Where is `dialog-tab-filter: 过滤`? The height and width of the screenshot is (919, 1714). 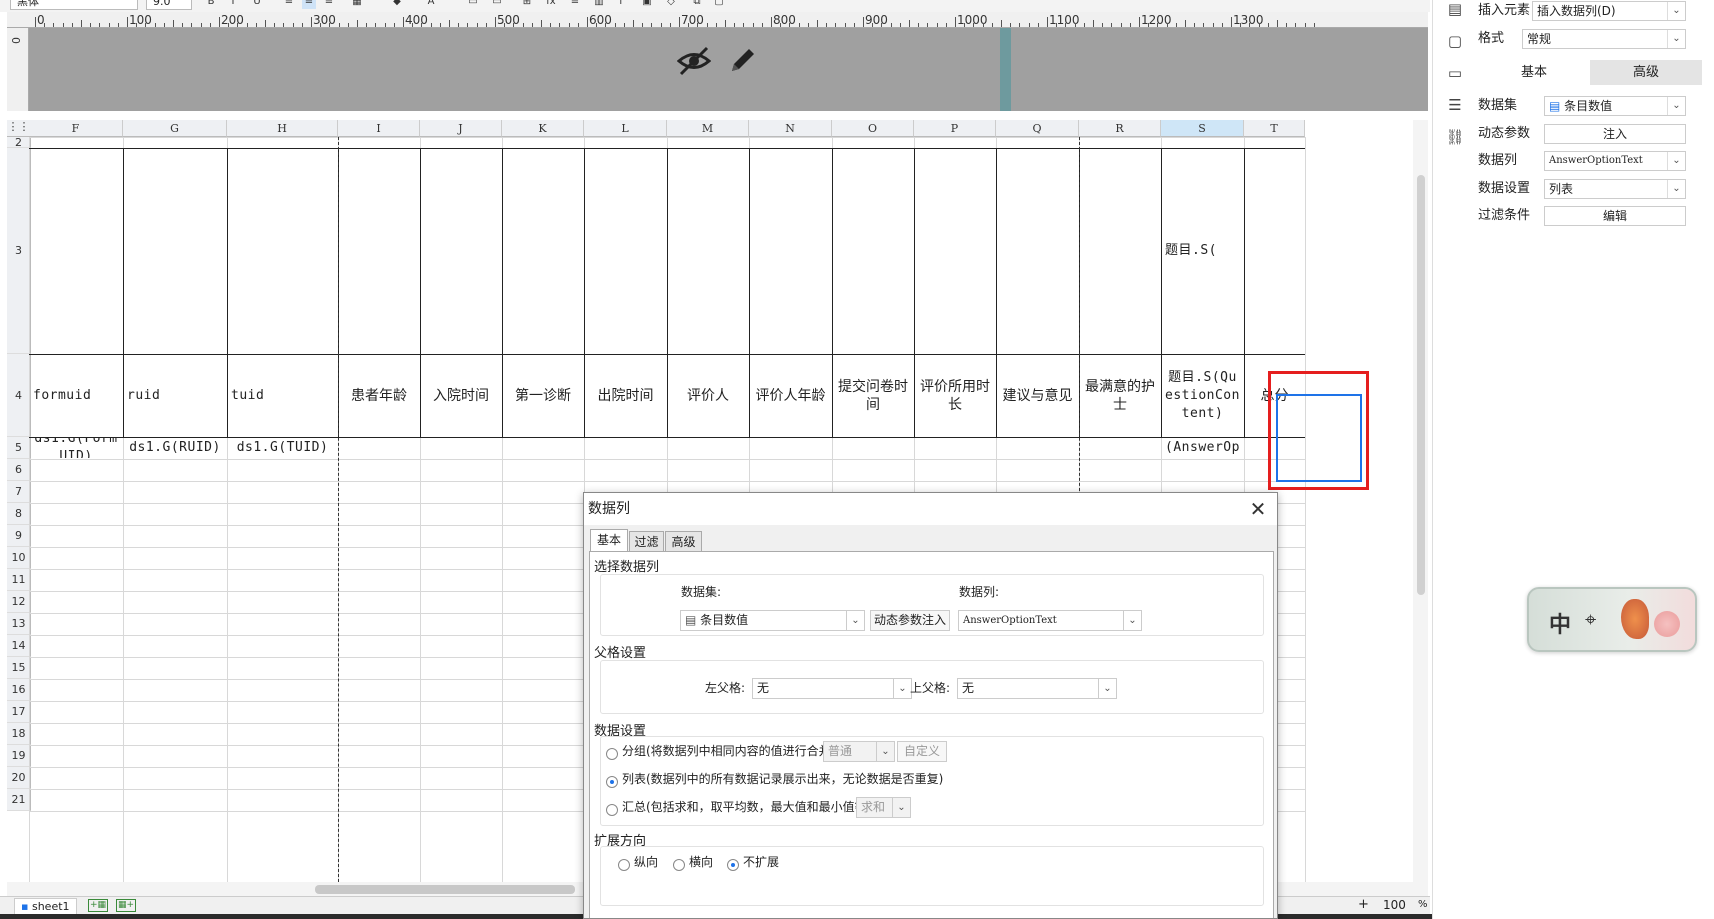 dialog-tab-filter: 过滤 is located at coordinates (646, 541).